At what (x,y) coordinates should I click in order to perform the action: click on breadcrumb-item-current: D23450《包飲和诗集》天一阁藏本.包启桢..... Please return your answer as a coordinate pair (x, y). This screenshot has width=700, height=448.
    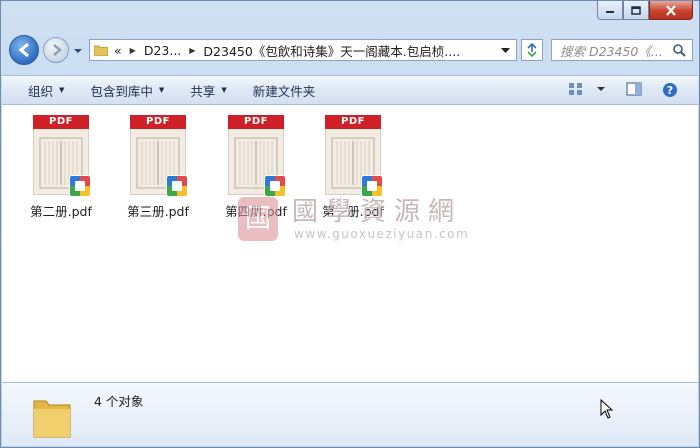
    Looking at the image, I should click on (331, 50).